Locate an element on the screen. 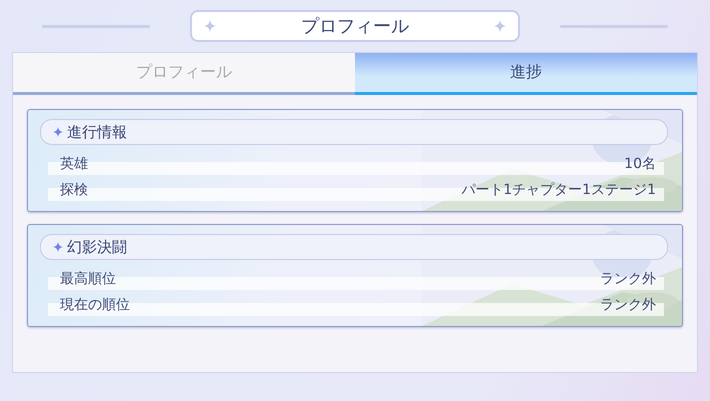 This screenshot has width=710, height=401. row-label: 探検 is located at coordinates (74, 190).